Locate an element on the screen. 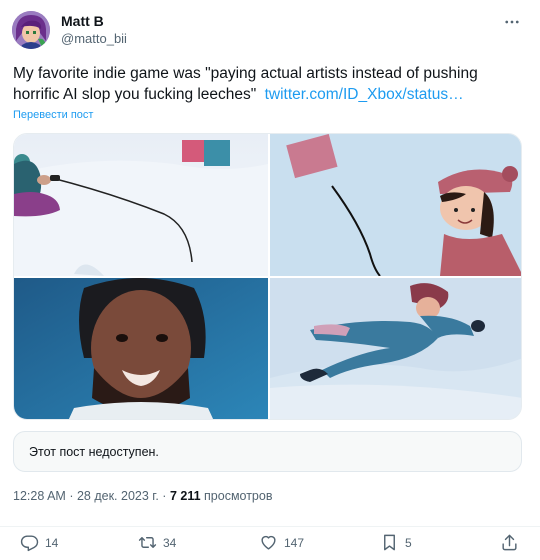  tweet-date: 28 дек. 2023 г. is located at coordinates (118, 496).